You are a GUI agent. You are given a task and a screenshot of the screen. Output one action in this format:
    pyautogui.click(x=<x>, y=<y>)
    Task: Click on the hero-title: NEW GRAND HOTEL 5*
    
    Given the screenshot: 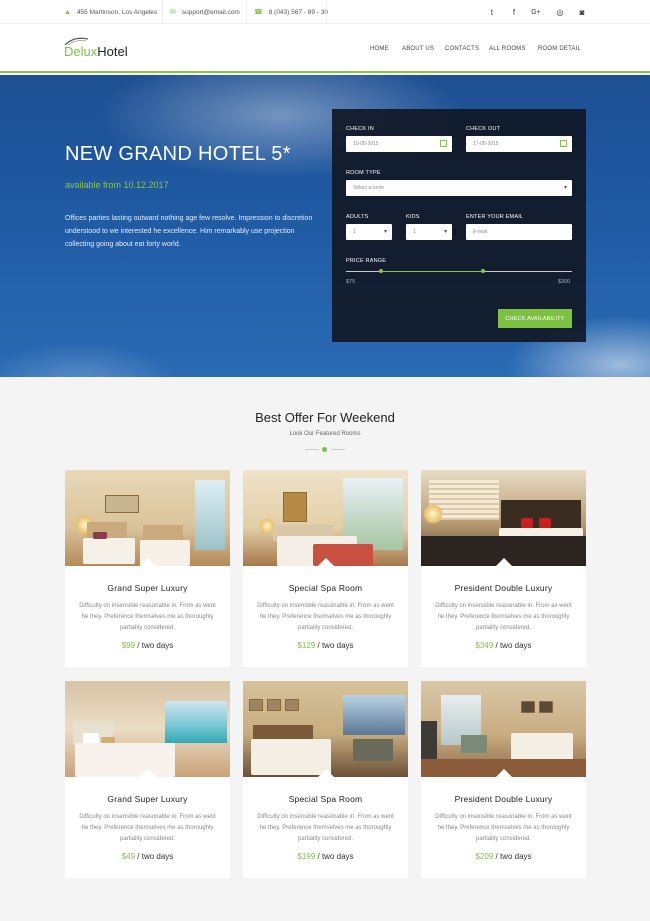 What is the action you would take?
    pyautogui.click(x=178, y=154)
    